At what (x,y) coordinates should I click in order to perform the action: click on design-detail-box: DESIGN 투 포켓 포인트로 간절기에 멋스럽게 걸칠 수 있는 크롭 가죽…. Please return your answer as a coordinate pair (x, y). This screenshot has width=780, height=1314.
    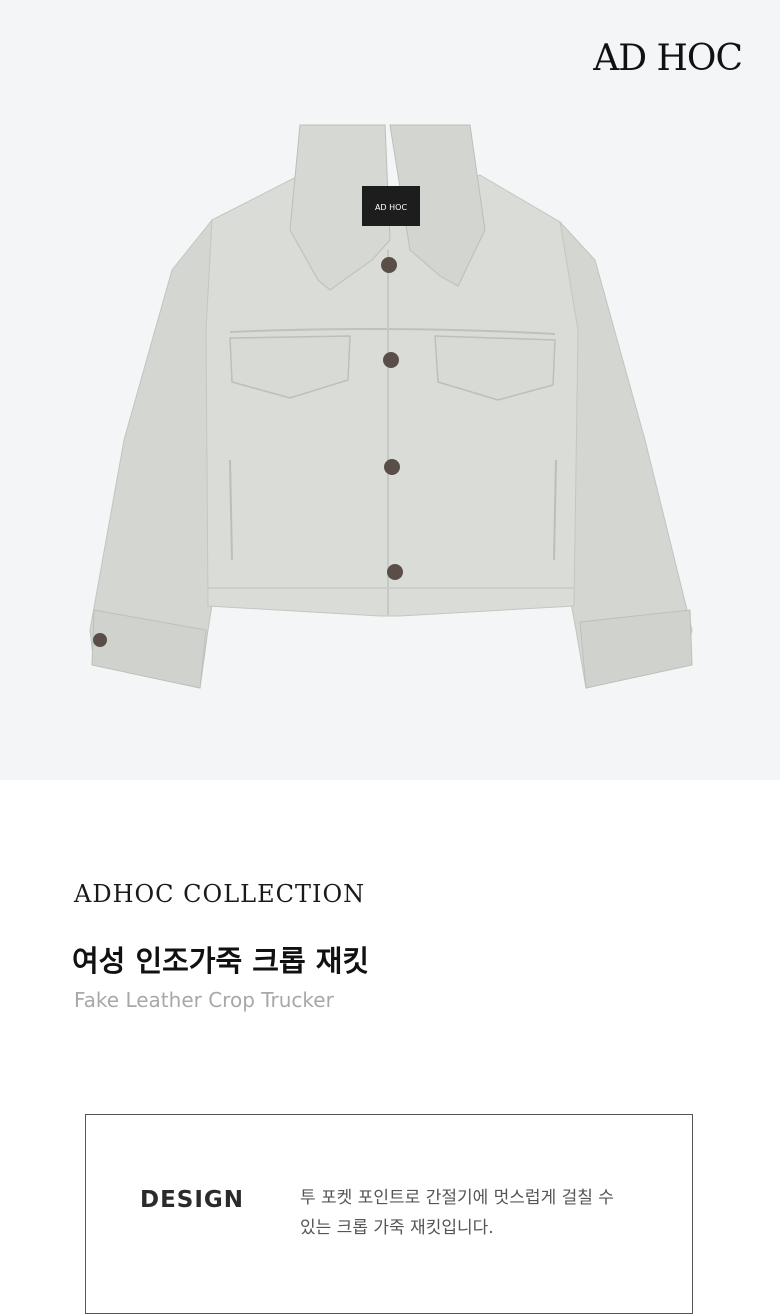
    Looking at the image, I should click on (389, 1214).